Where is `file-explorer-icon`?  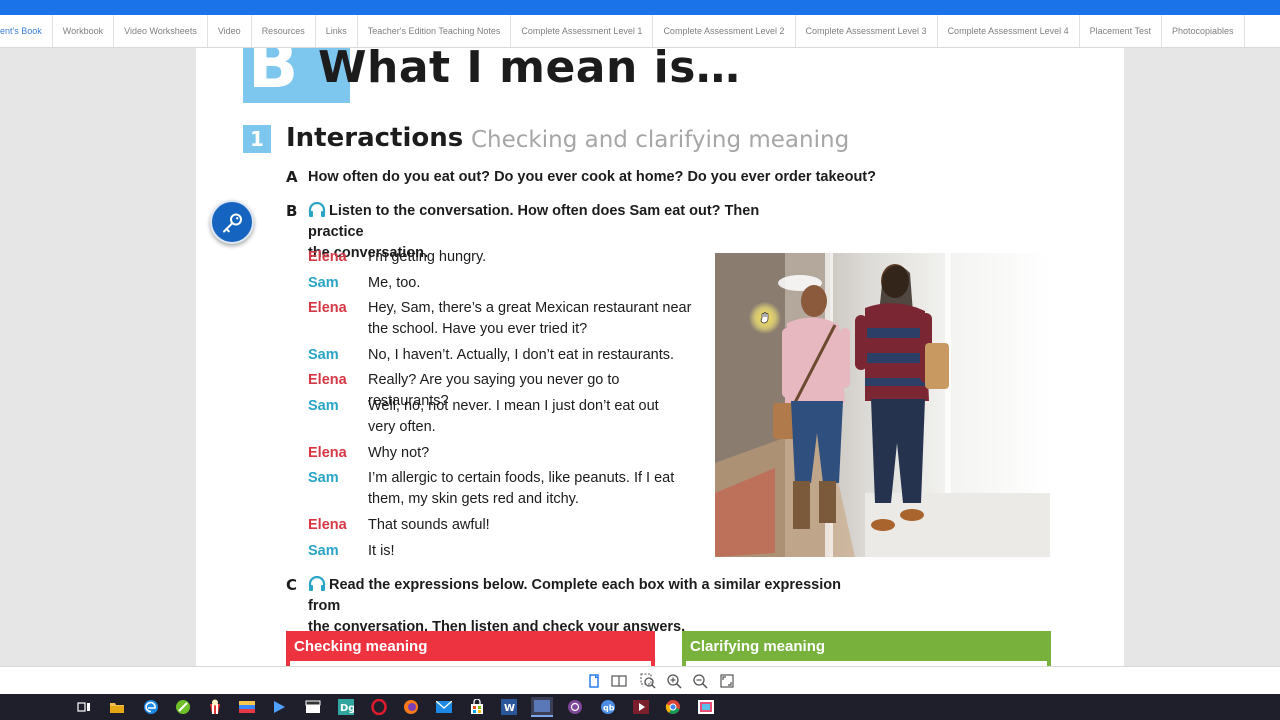
file-explorer-icon is located at coordinates (117, 707).